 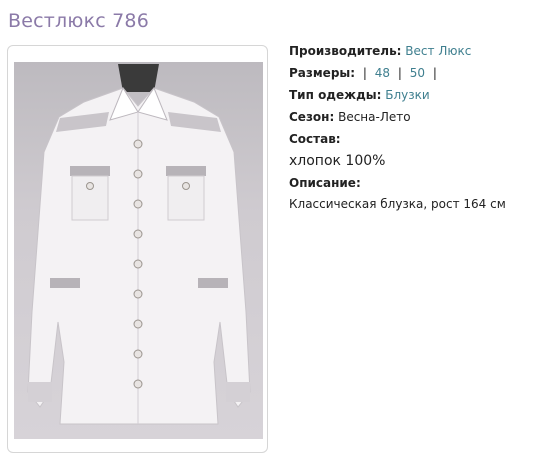 I want to click on type-label: Тип одежды:, so click(x=335, y=95).